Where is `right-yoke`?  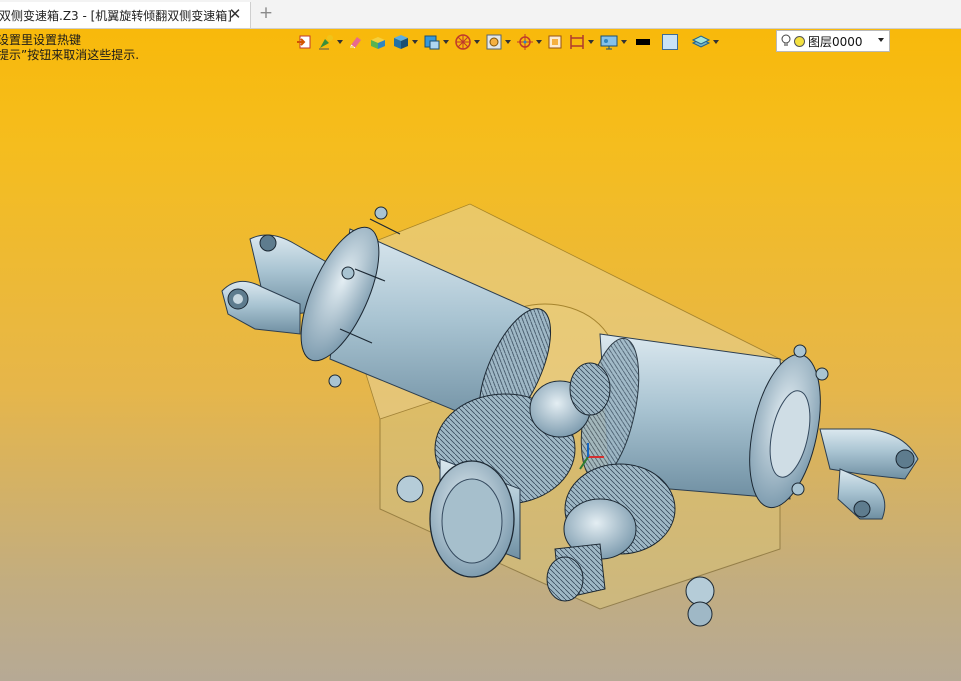
right-yoke is located at coordinates (869, 474).